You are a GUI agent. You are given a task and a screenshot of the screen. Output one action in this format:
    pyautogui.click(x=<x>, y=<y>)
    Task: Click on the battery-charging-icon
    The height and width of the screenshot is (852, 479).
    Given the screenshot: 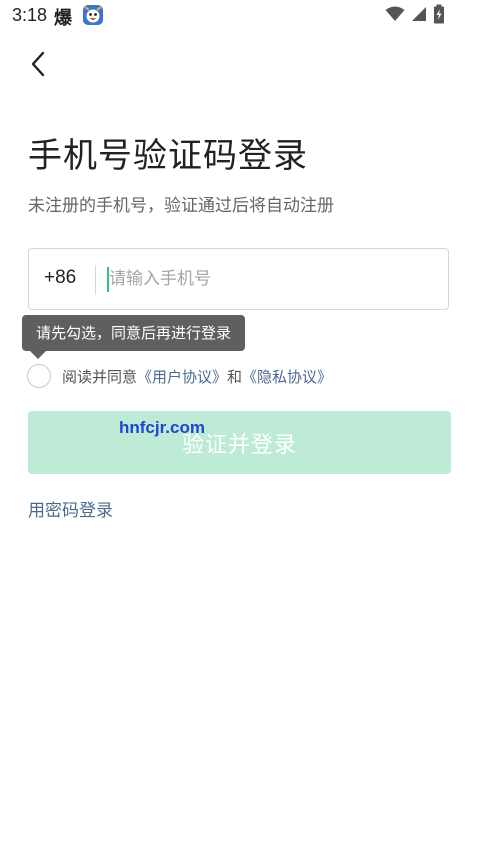 What is the action you would take?
    pyautogui.click(x=439, y=16)
    